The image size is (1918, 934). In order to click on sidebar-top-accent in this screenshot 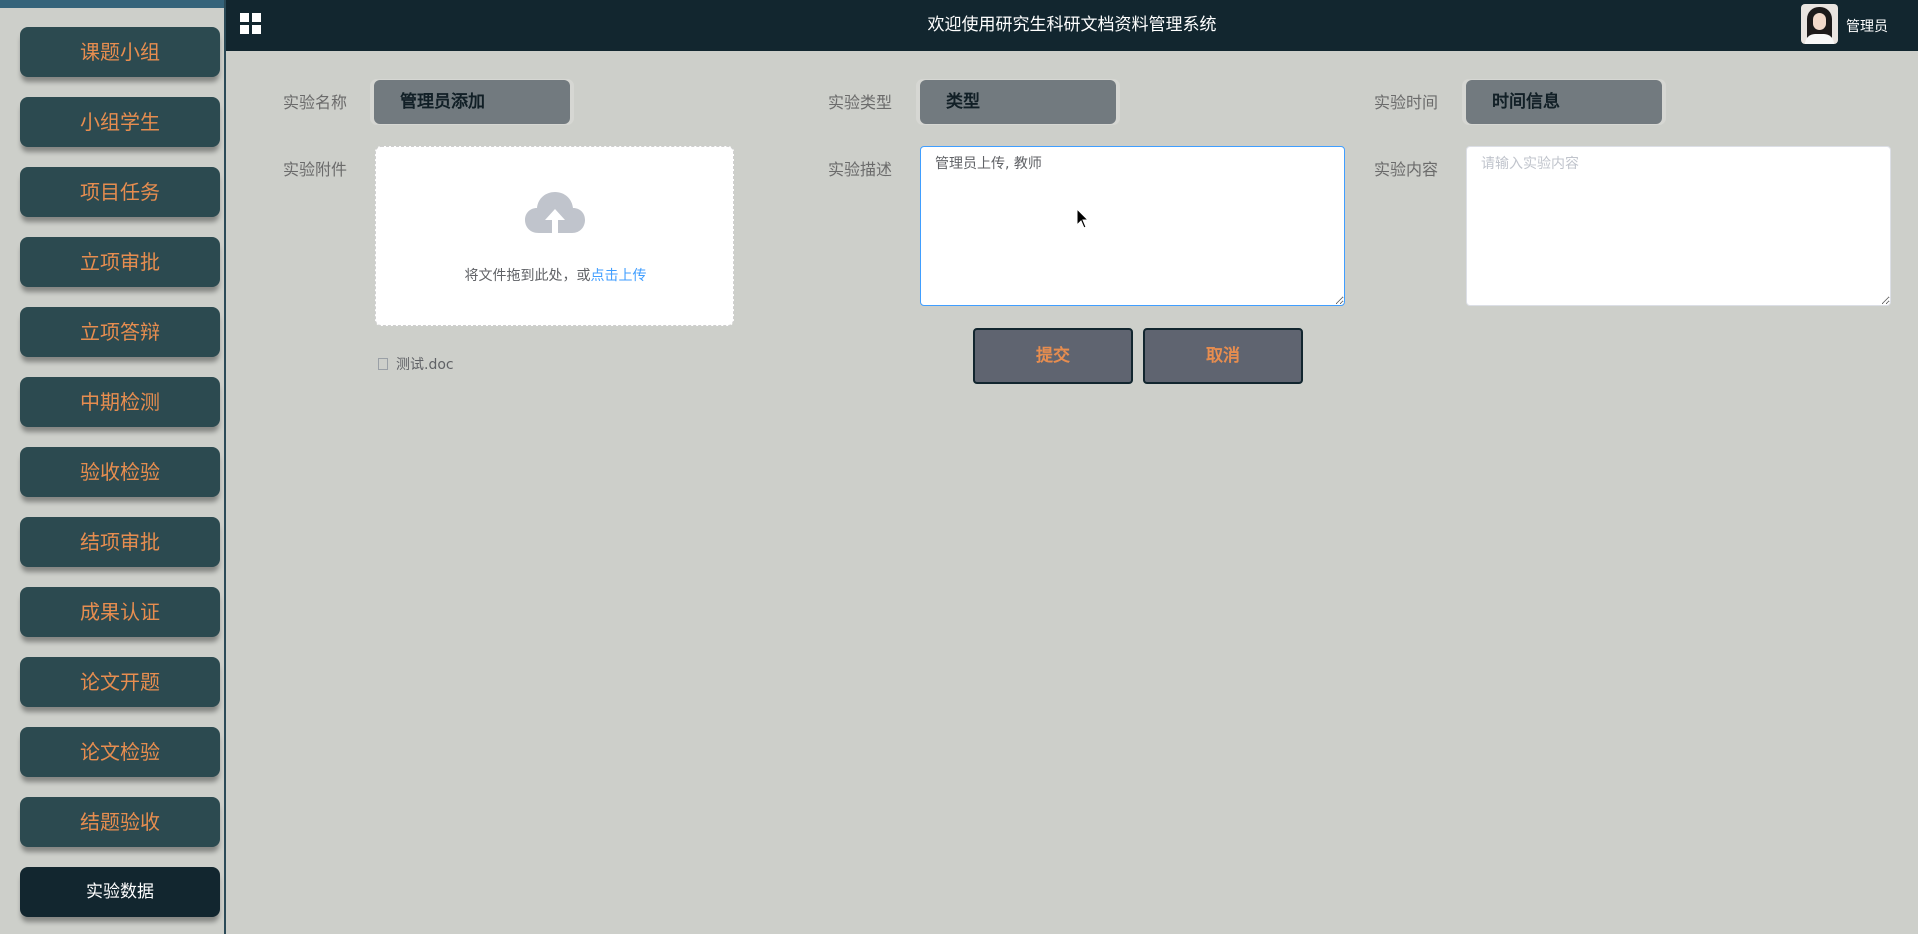, I will do `click(112, 4)`.